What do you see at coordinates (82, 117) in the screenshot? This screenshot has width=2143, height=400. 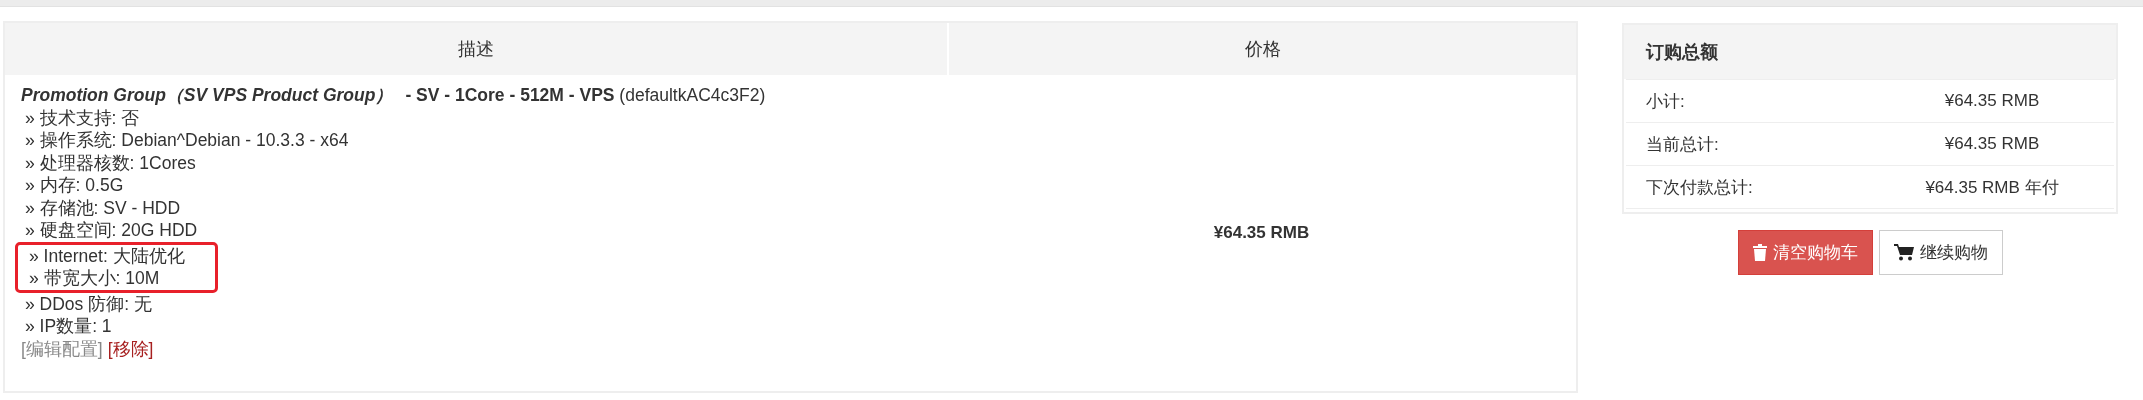 I see `option-line: » 技术支持: 否` at bounding box center [82, 117].